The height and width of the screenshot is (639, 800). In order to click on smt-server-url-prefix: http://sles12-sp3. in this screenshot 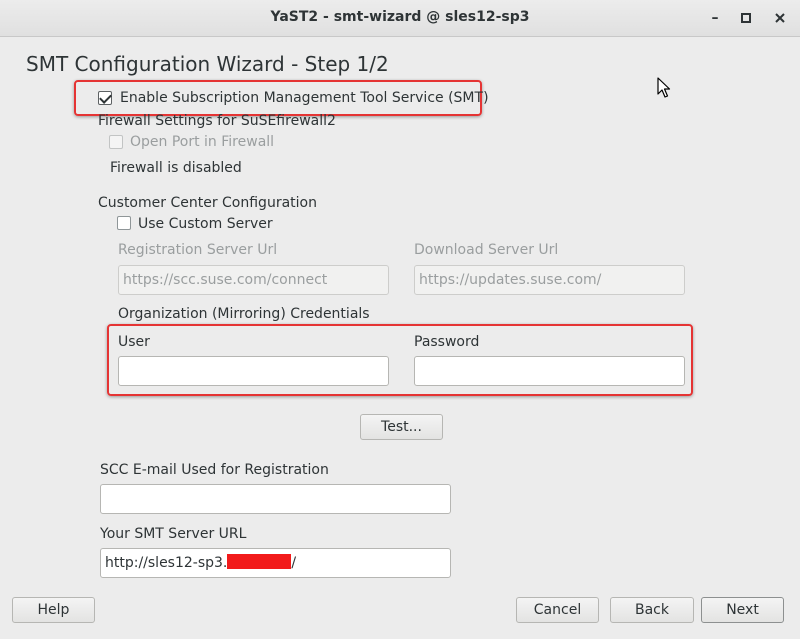, I will do `click(166, 563)`.